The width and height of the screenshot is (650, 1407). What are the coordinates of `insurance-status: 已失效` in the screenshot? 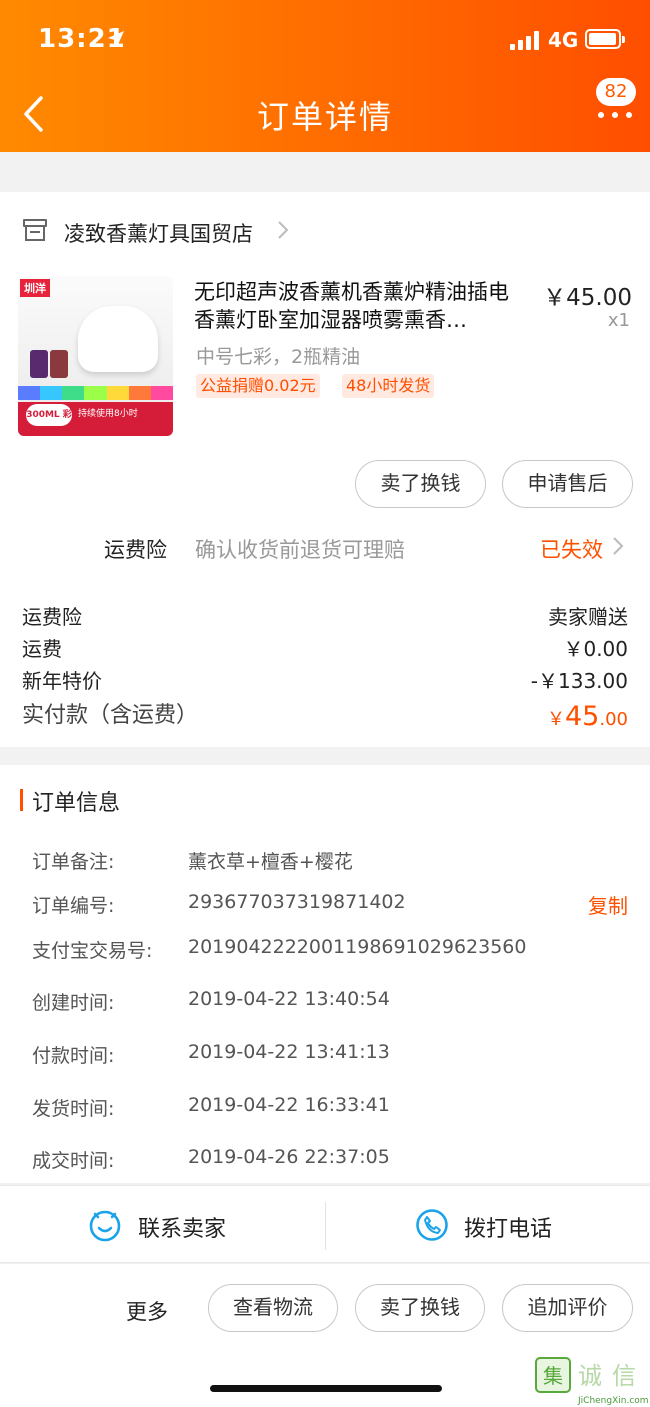 It's located at (571, 549).